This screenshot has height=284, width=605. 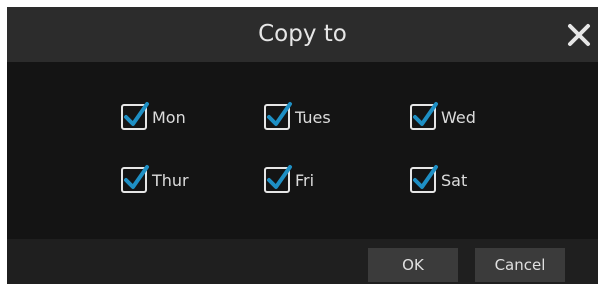 I want to click on day-label-sat: Sat, so click(x=454, y=180).